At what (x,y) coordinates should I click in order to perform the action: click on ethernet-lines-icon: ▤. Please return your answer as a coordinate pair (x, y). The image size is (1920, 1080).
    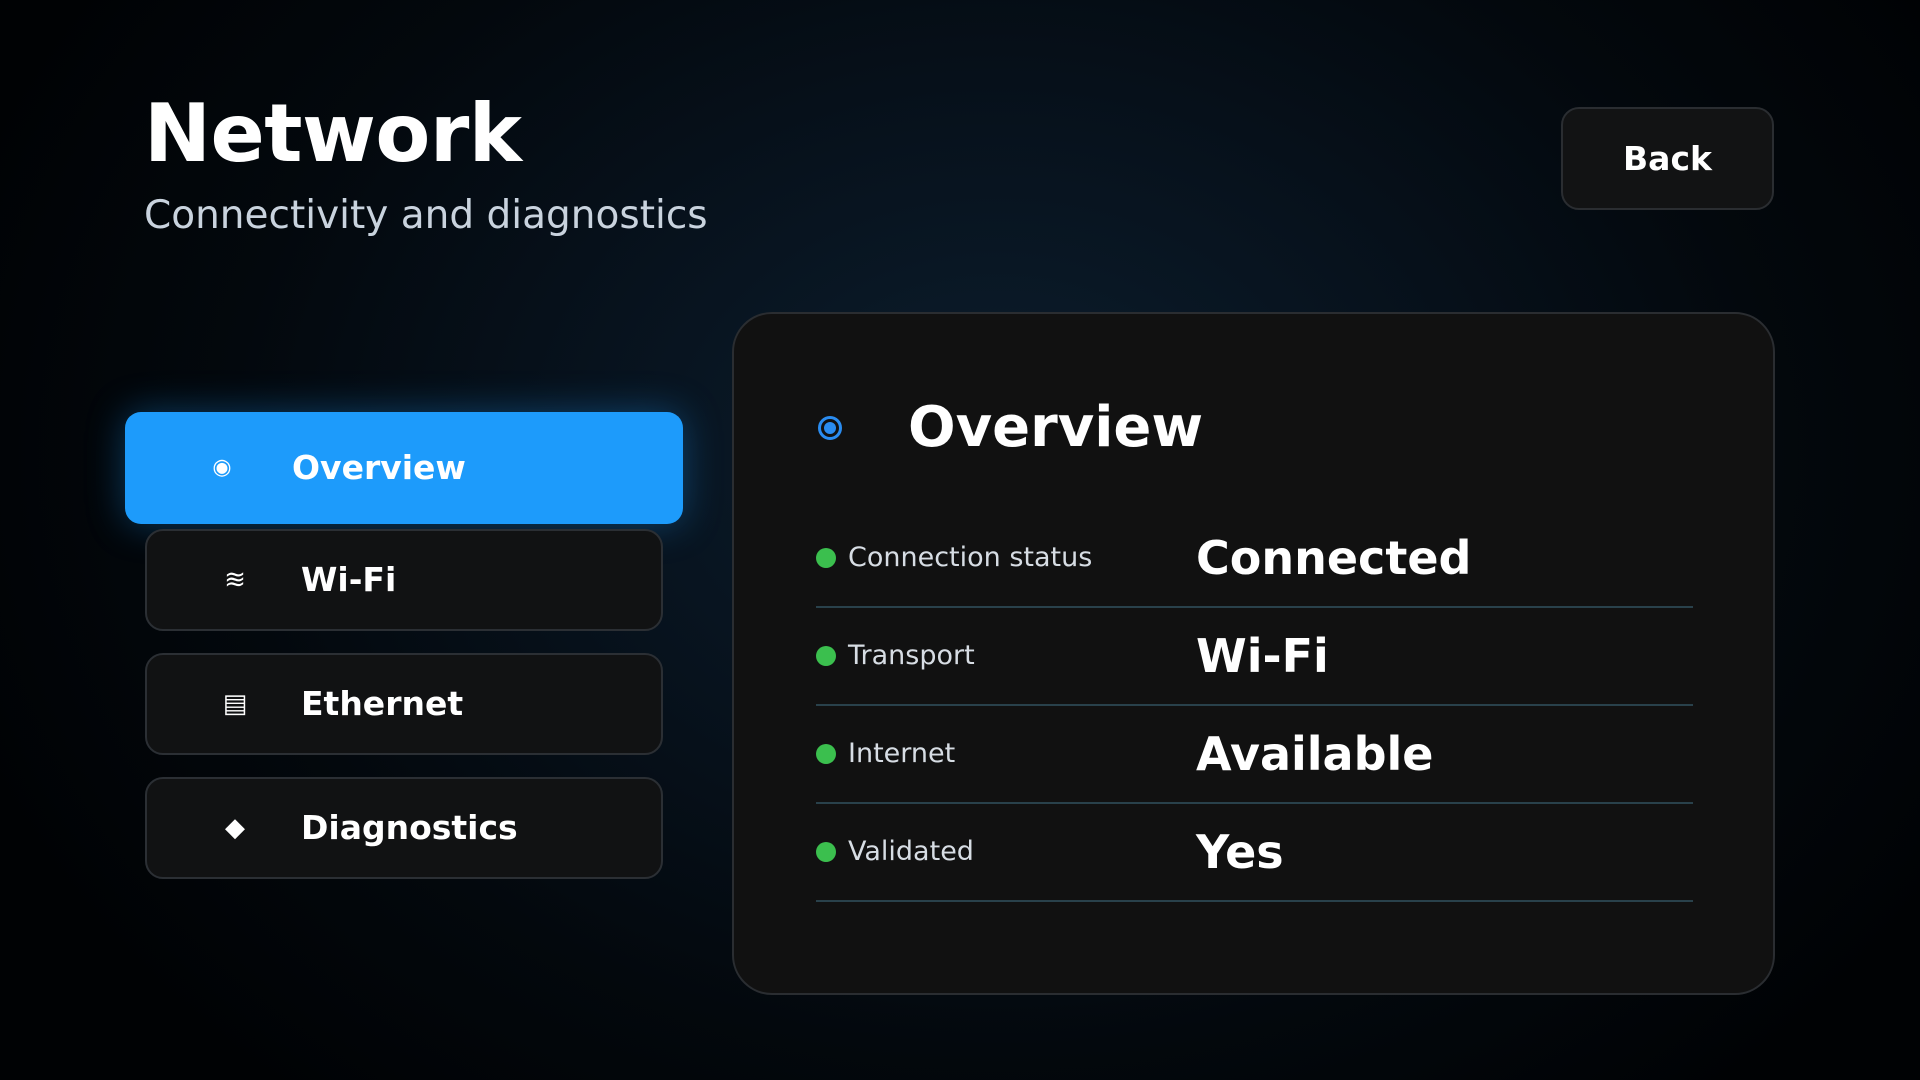
    Looking at the image, I should click on (235, 704).